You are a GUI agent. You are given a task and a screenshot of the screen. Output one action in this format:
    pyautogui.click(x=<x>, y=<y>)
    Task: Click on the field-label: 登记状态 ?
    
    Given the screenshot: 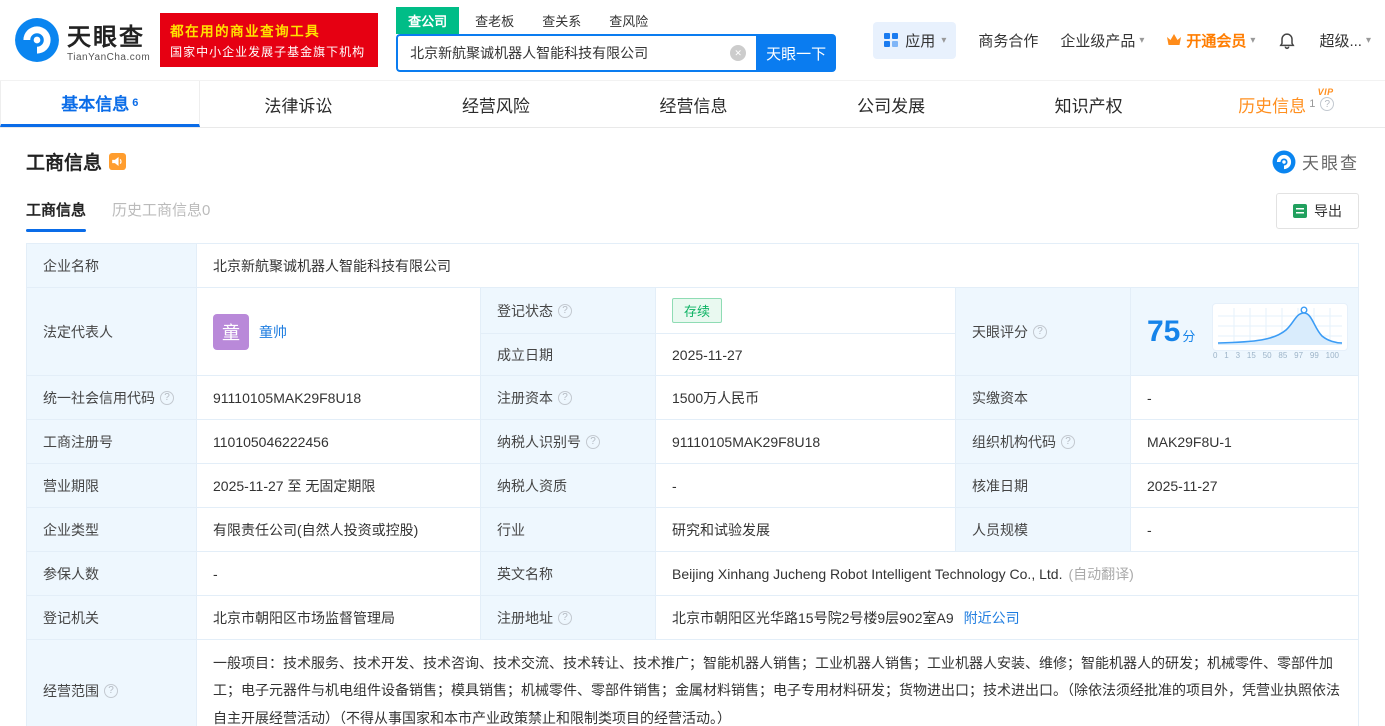 What is the action you would take?
    pyautogui.click(x=568, y=311)
    